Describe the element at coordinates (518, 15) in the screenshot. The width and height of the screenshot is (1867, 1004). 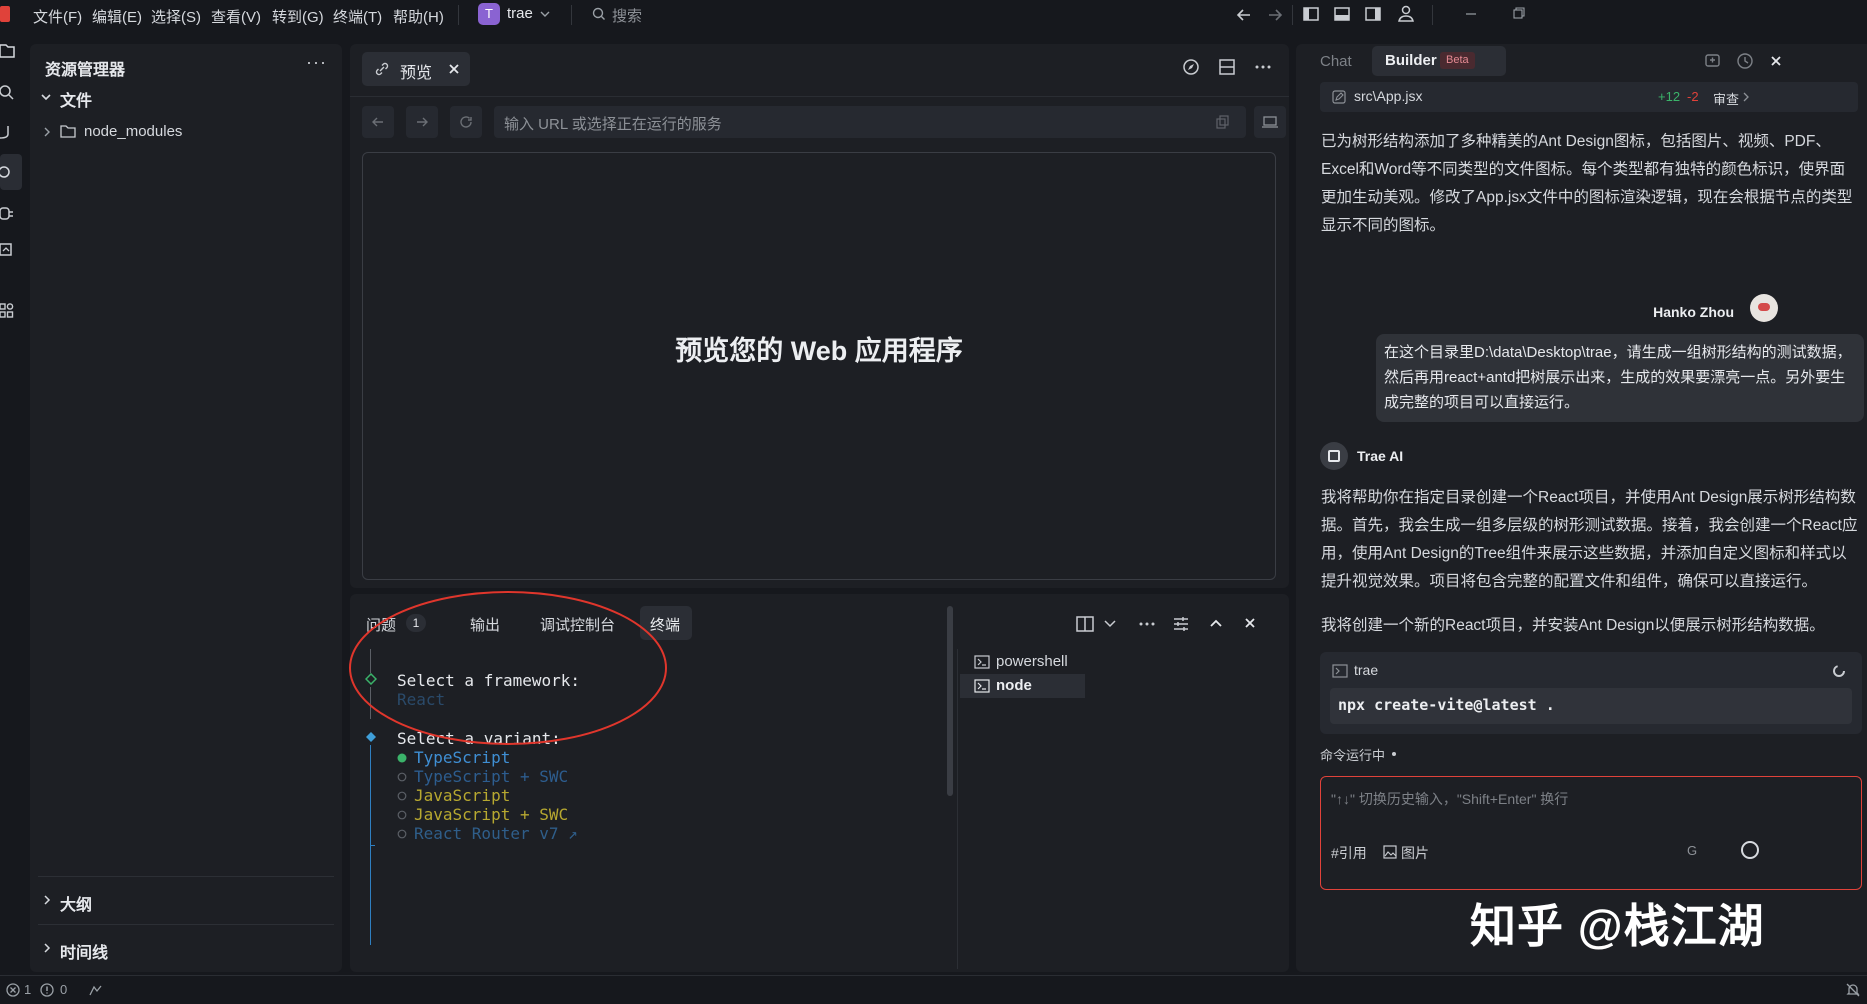
I see `project-switcher: T trae` at that location.